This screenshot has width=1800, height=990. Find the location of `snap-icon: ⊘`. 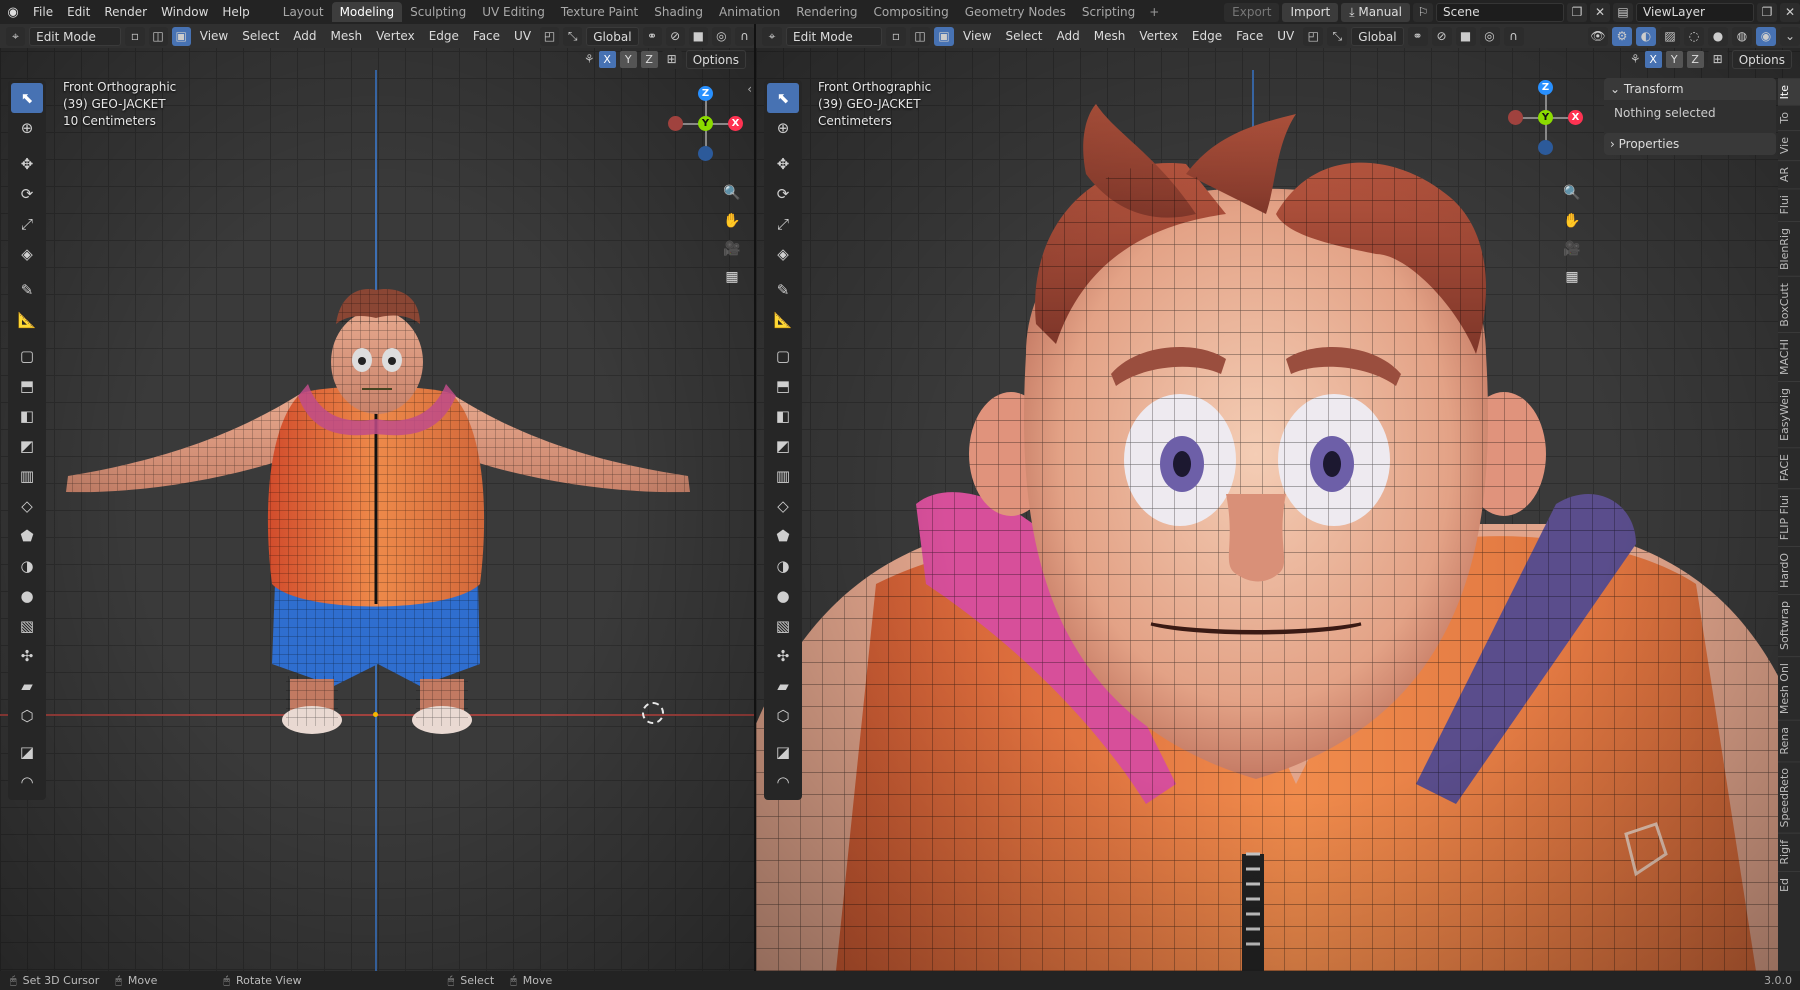

snap-icon: ⊘ is located at coordinates (675, 36).